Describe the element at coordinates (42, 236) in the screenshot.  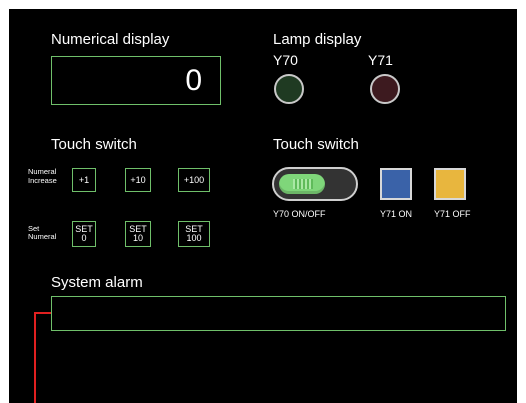
I see `set-numeral-label-line2: Numeral` at that location.